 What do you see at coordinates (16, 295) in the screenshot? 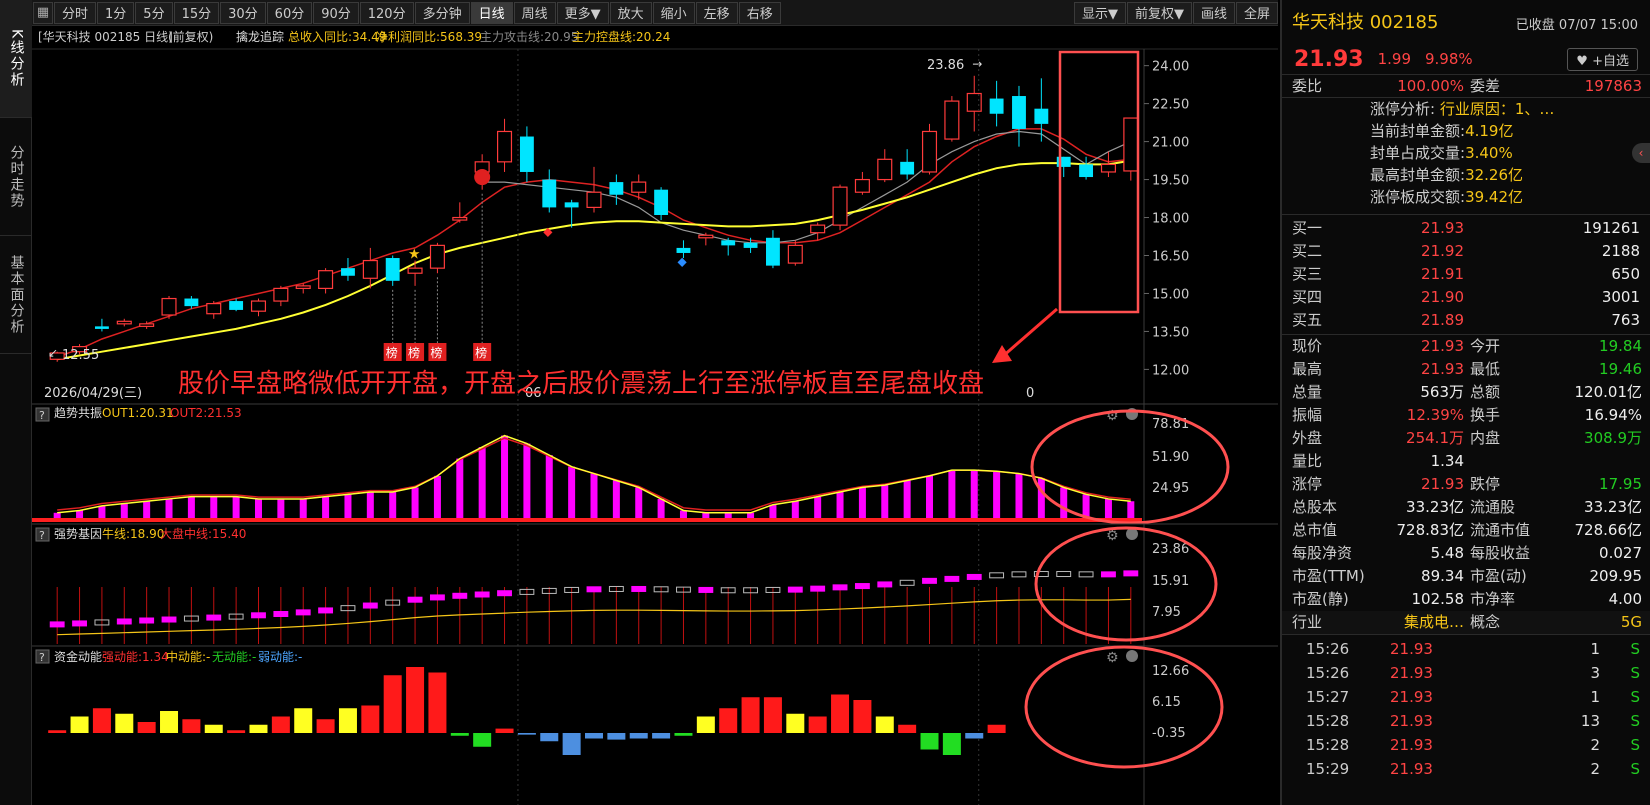
I see `tab-fundamentals: 基本面分析` at bounding box center [16, 295].